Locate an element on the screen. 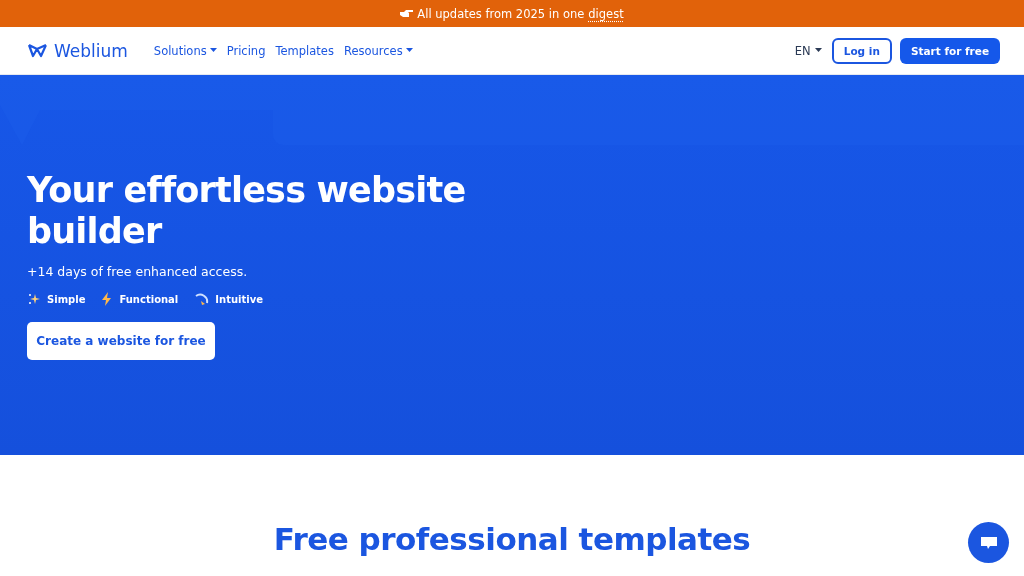 Image resolution: width=1024 pixels, height=576 pixels. nav-link: Templates is located at coordinates (304, 50).